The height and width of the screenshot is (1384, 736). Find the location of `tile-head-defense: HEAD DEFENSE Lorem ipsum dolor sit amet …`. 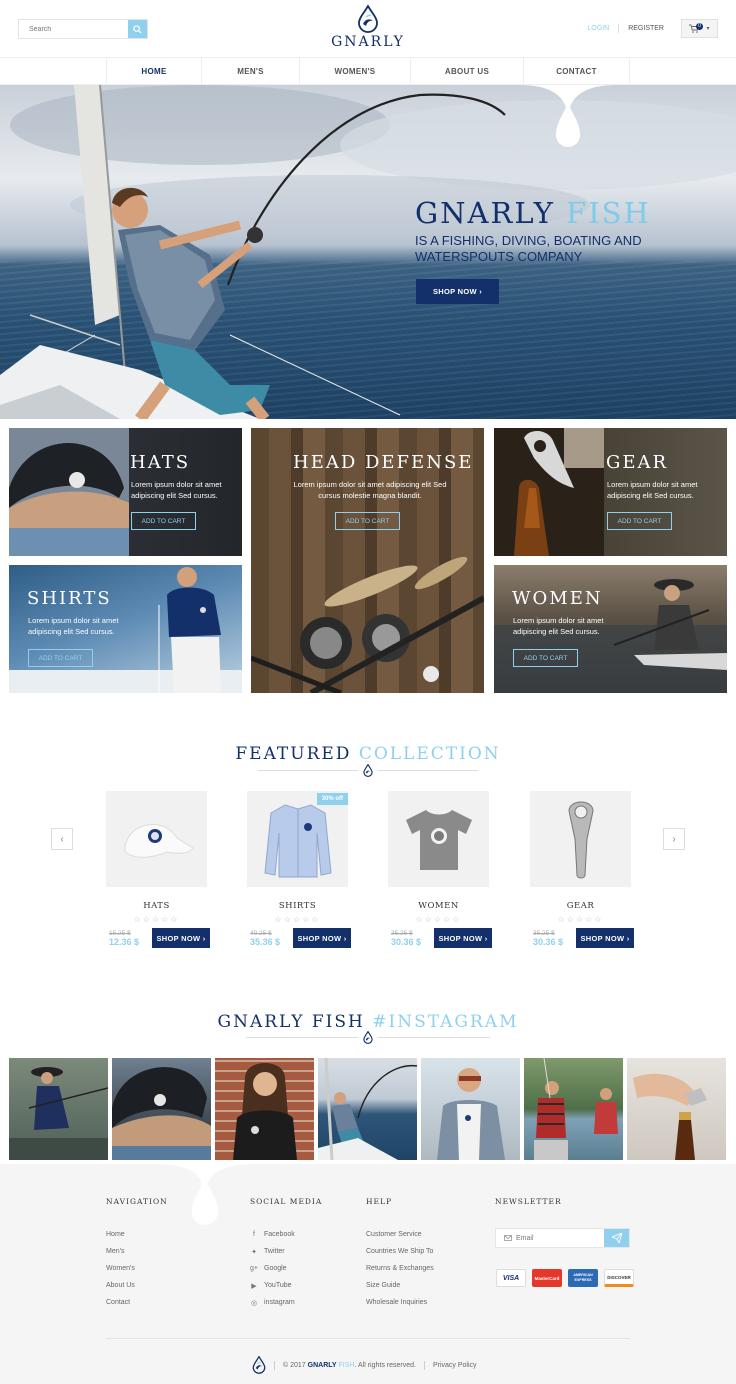

tile-head-defense: HEAD DEFENSE Lorem ipsum dolor sit amet … is located at coordinates (367, 560).